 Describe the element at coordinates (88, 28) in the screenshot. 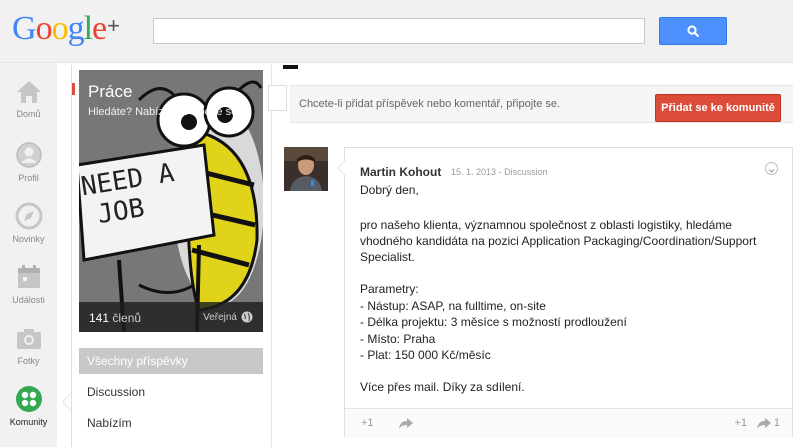

I see `logo-letter: l` at that location.